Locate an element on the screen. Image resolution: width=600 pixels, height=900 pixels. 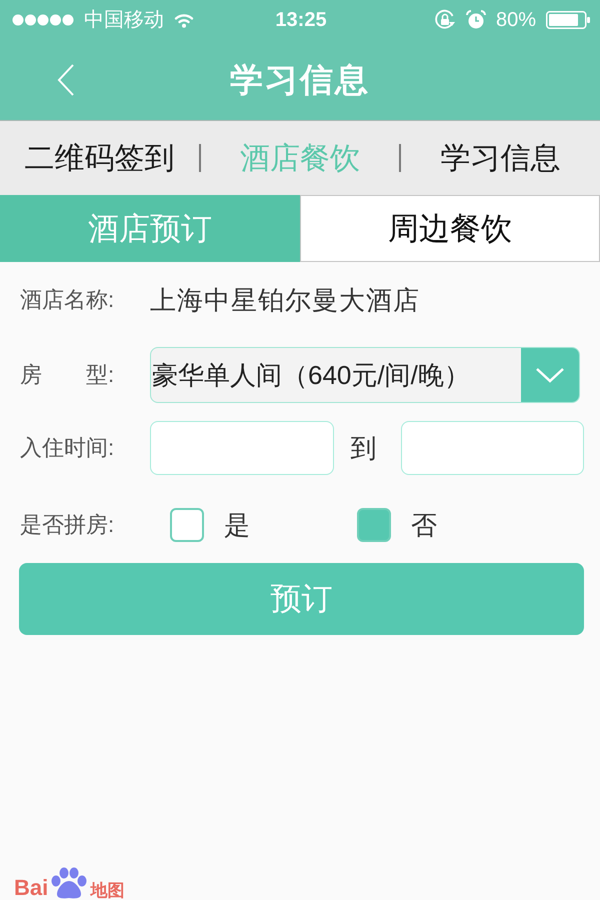
option-label: 否 is located at coordinates (424, 525).